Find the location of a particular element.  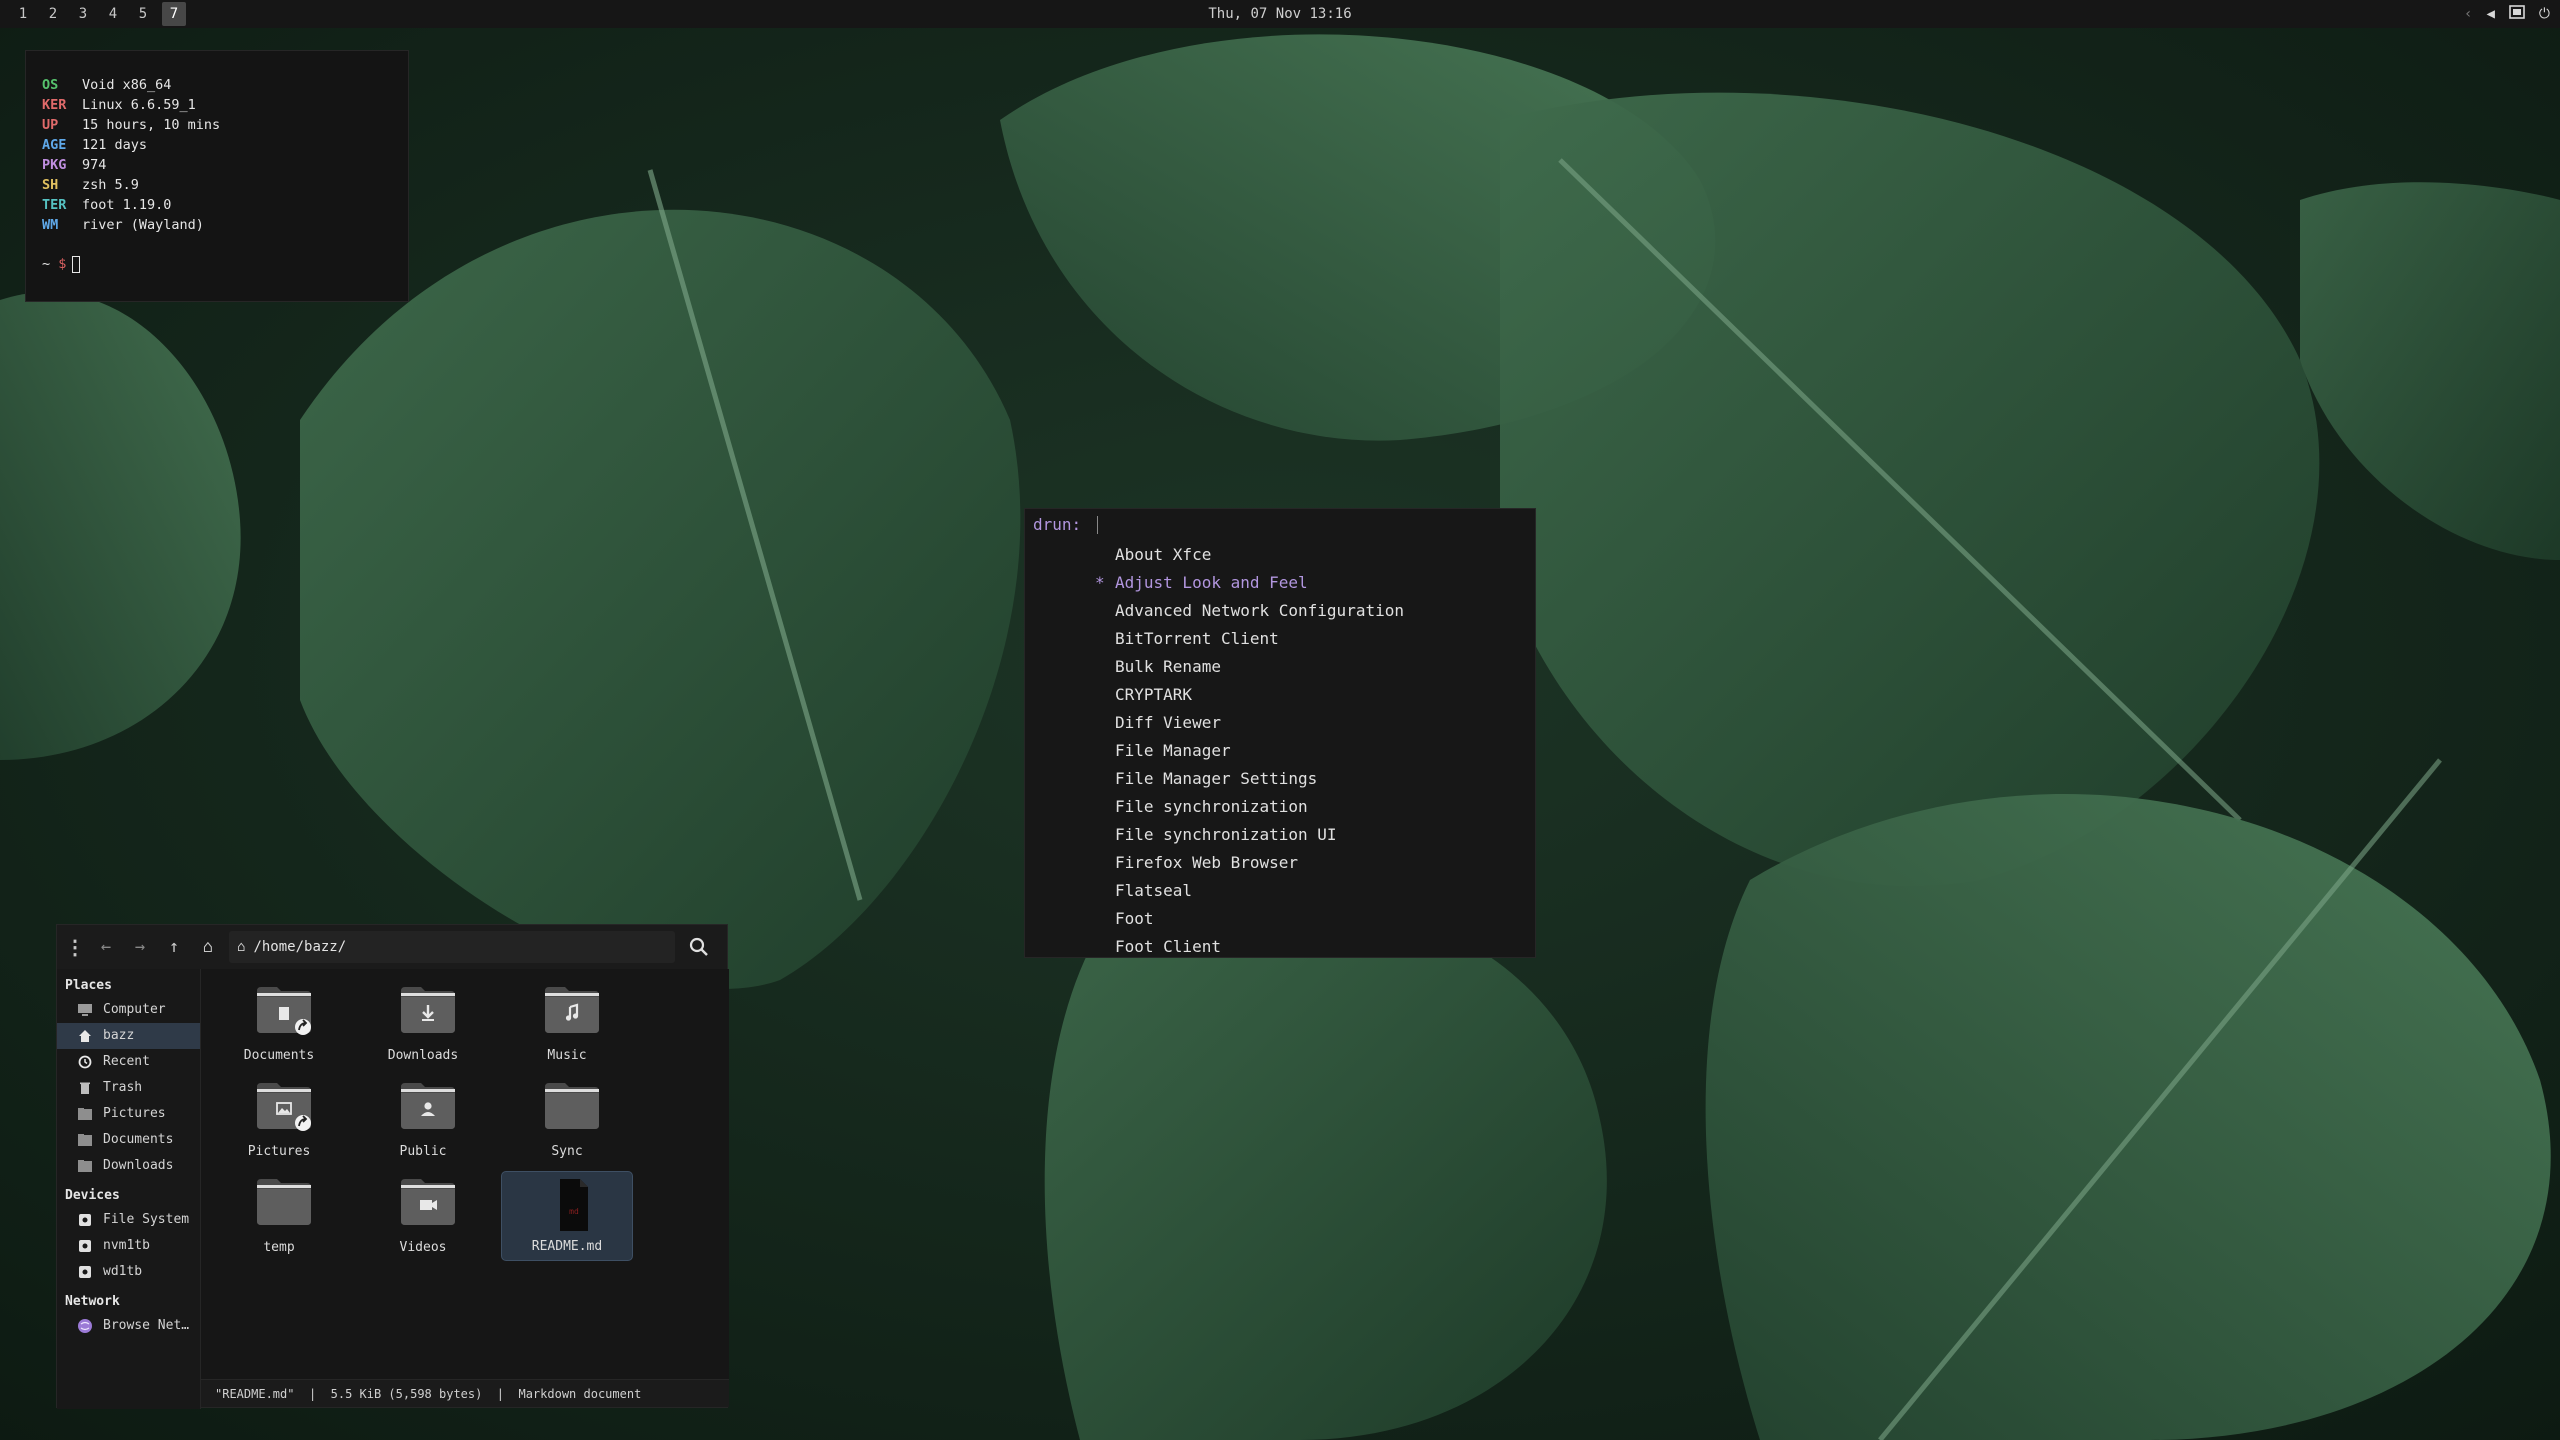

launcher-item: Firefox Web Browser is located at coordinates (1280, 863).